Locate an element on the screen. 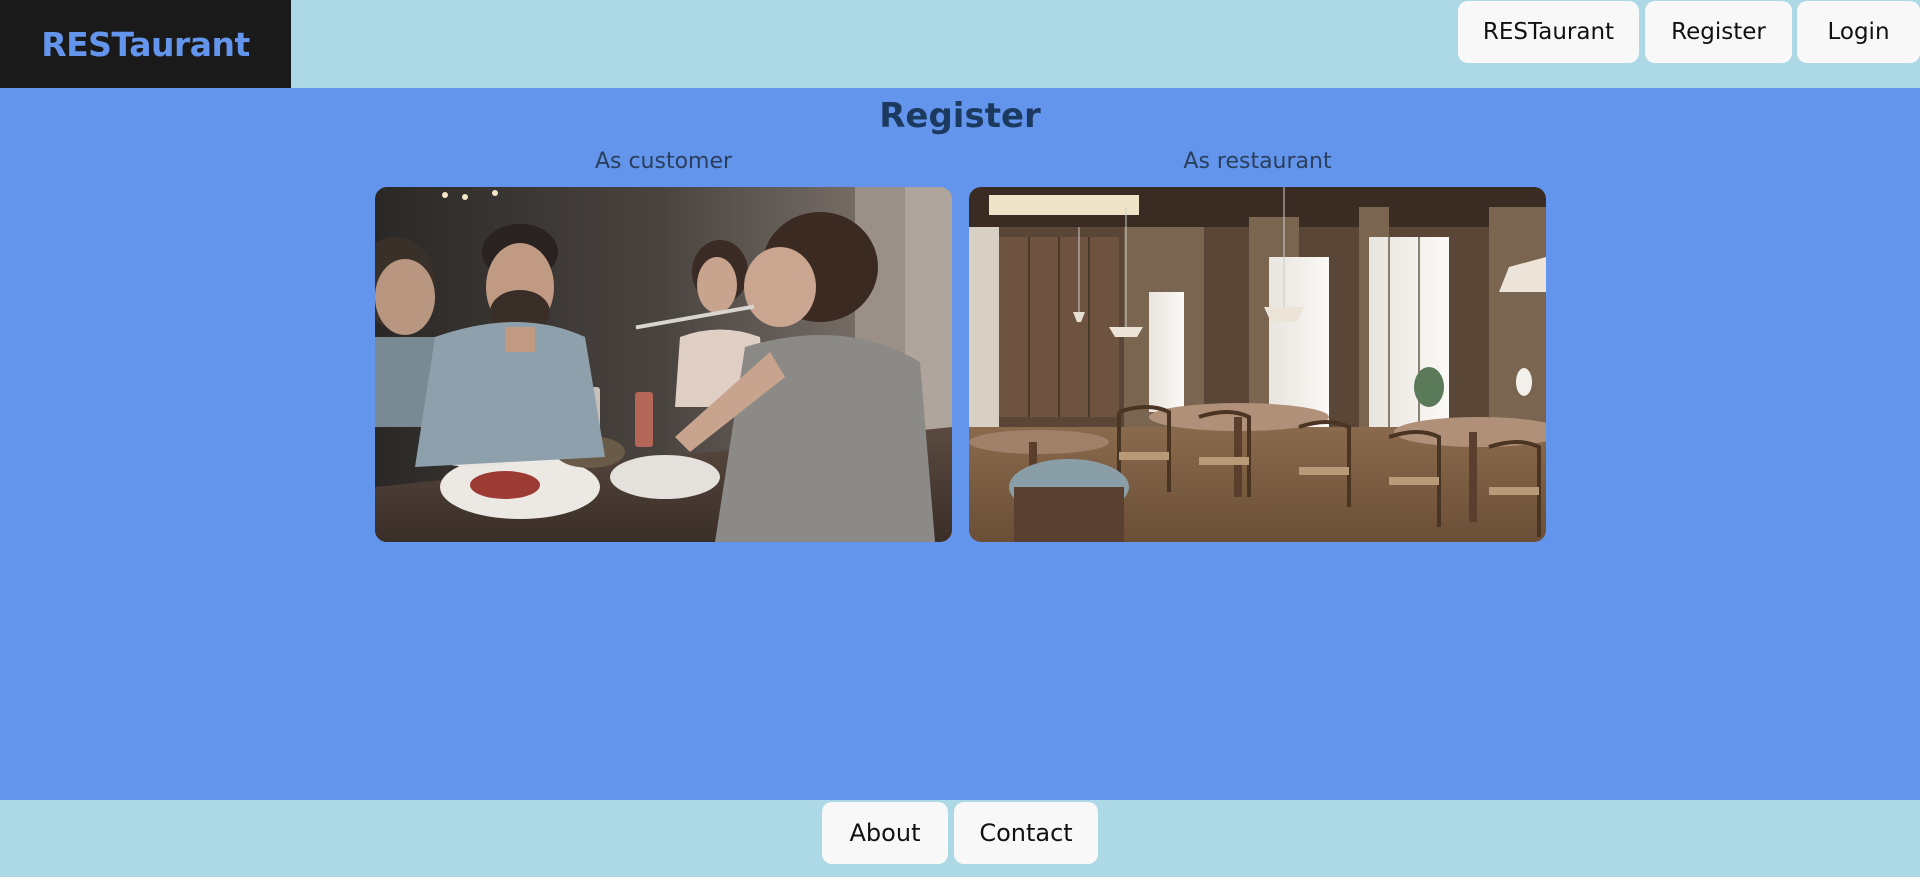 This screenshot has width=1920, height=877. nav-register-button: Register is located at coordinates (1718, 32).